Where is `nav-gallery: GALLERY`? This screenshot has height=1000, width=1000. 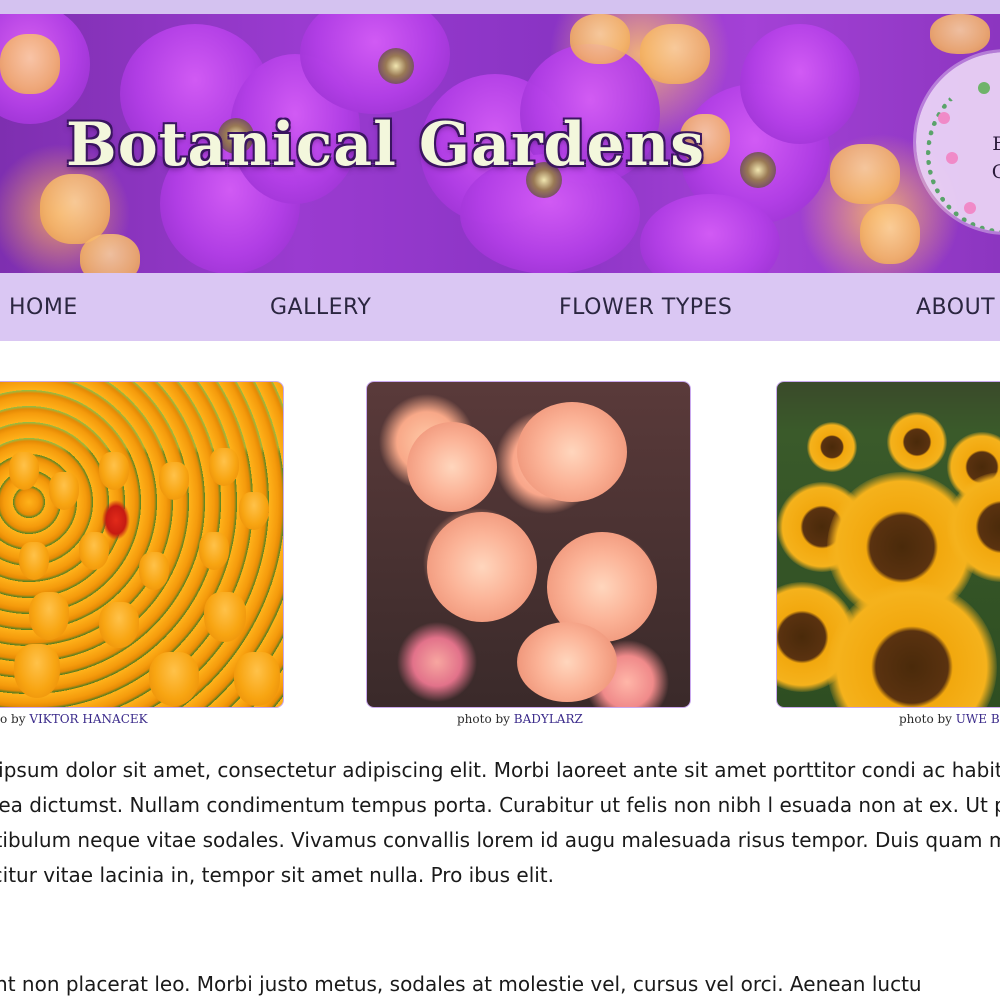 nav-gallery: GALLERY is located at coordinates (320, 307).